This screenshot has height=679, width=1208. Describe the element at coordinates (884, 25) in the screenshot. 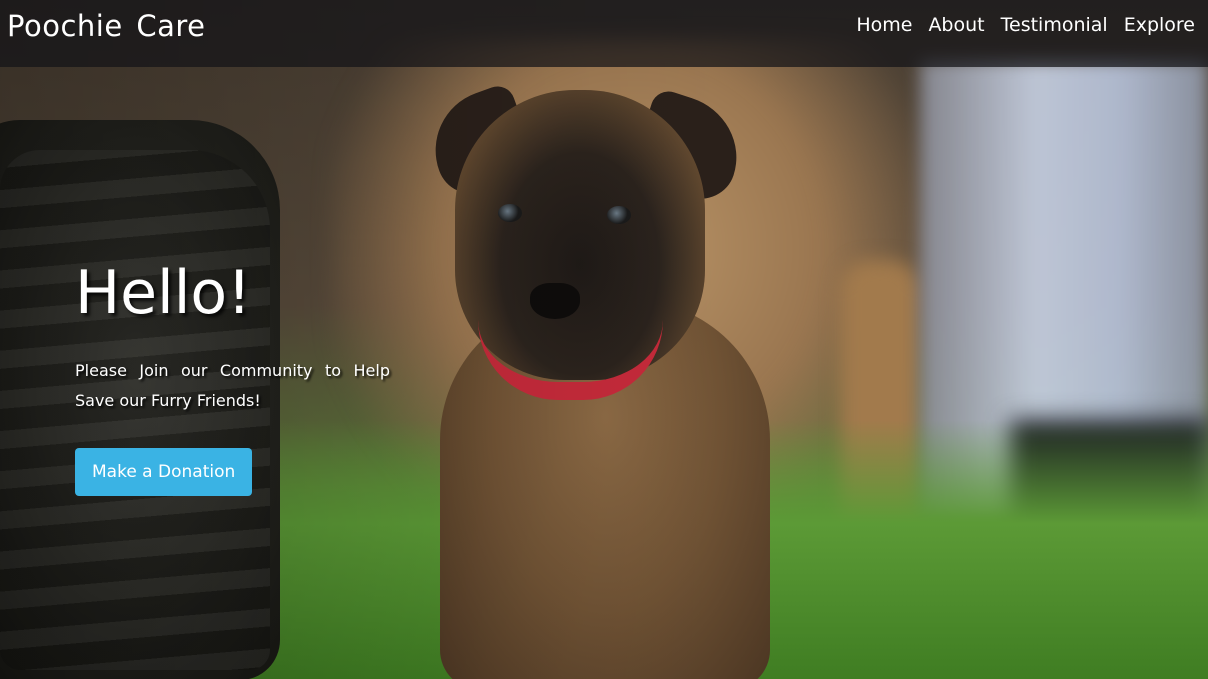

I see `nav-link-home: Home` at that location.